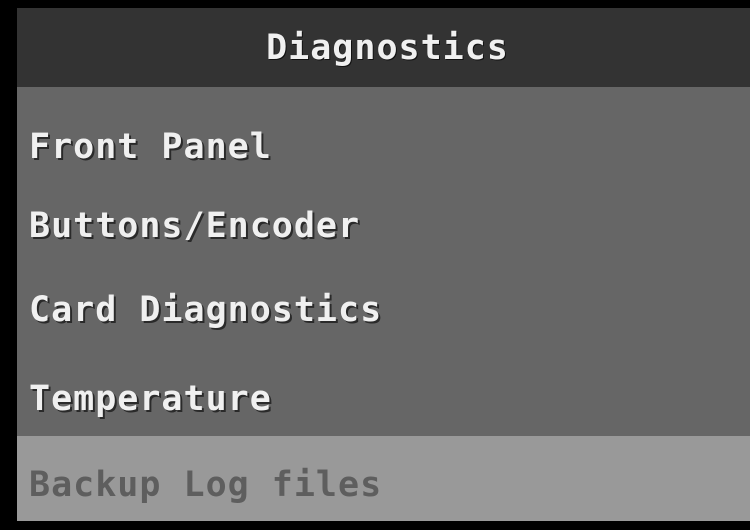  I want to click on menu-item-label: Buttons/Encoder, so click(195, 225).